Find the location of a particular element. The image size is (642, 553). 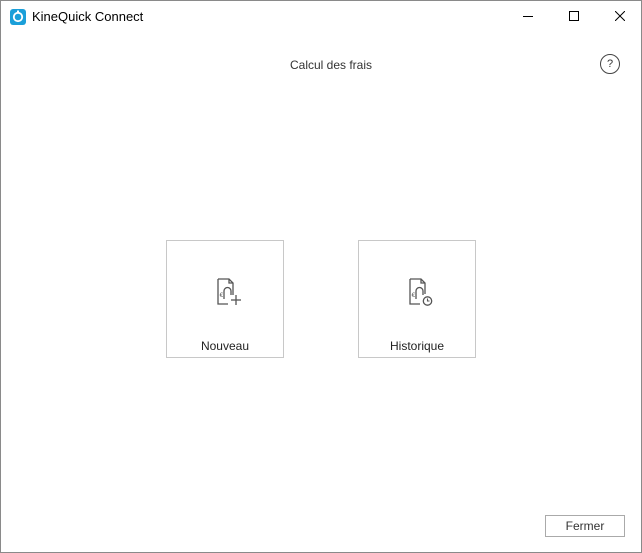

document-euro-history-icon: € is located at coordinates (421, 292).